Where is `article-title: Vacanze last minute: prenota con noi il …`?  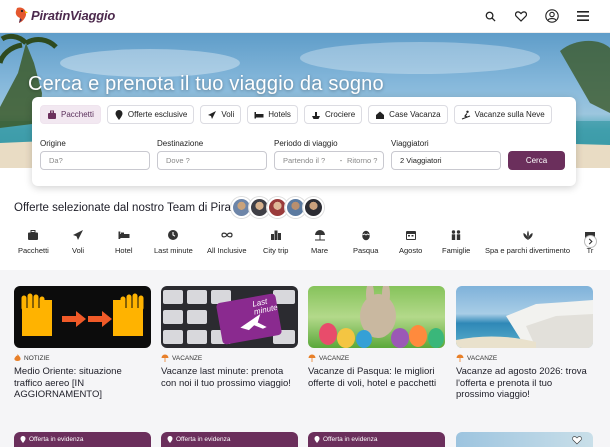
article-title: Vacanze last minute: prenota con noi il … is located at coordinates (229, 377).